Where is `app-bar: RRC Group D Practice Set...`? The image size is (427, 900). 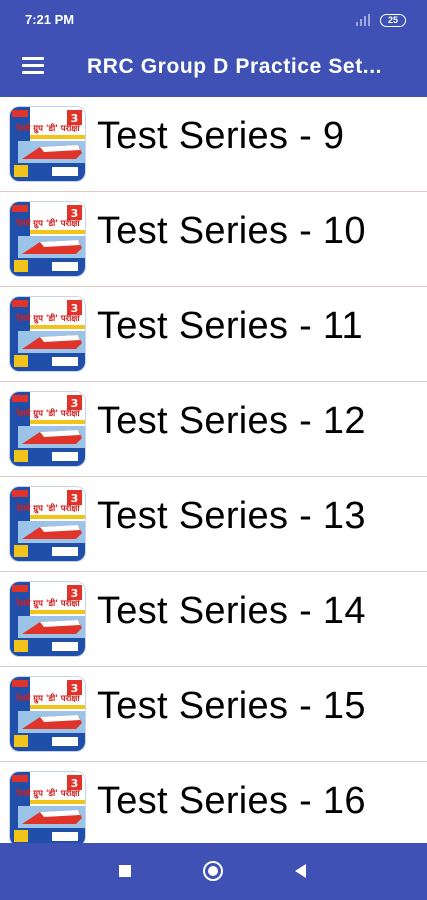 app-bar: RRC Group D Practice Set... is located at coordinates (213, 68).